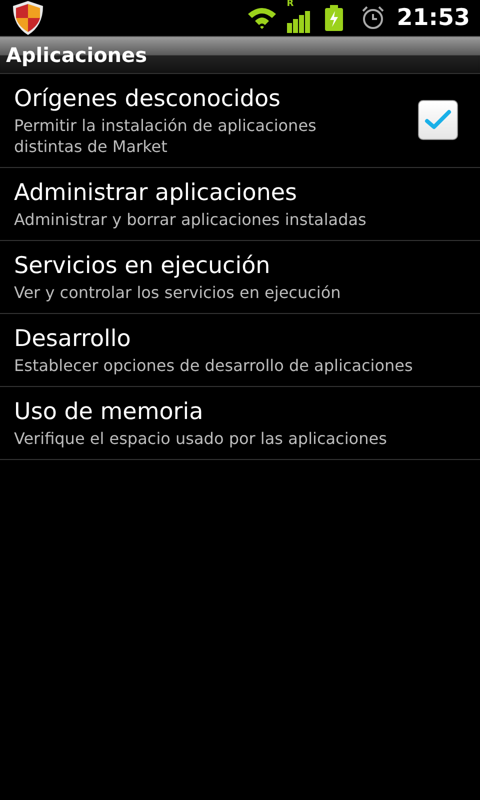 This screenshot has width=480, height=800. I want to click on item-summary: Permitir la instalación de aplicaciones distintas de Market, so click(166, 136).